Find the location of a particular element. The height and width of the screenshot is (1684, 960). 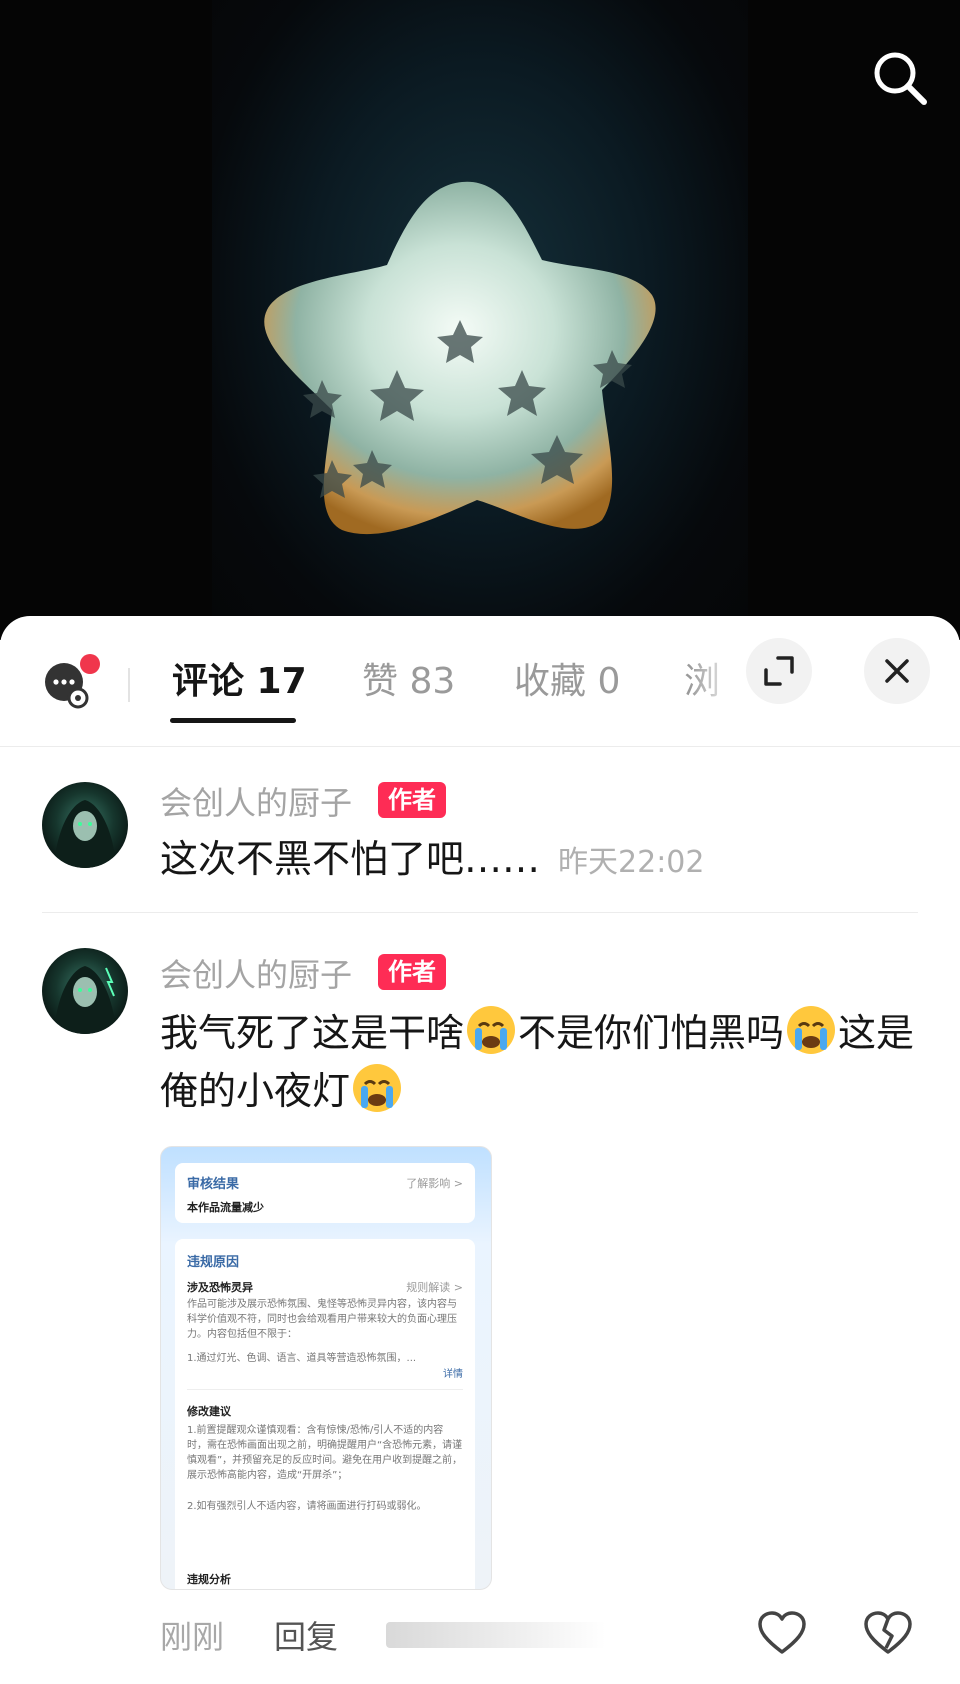

card-body: 2.如有强烈引人不适内容，请将画面进行打码或弱化。 is located at coordinates (307, 1506).